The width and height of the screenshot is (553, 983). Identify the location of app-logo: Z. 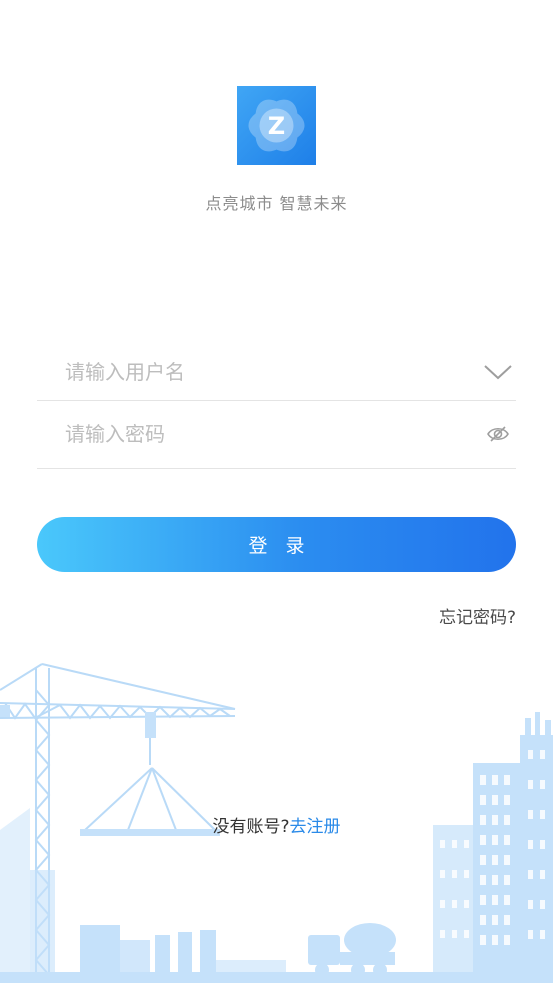
(276, 125).